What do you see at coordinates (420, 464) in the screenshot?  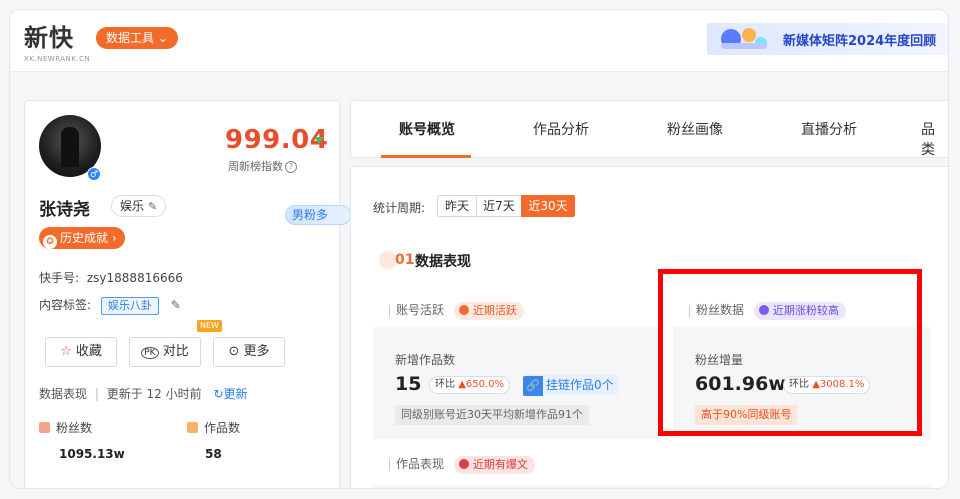 I see `works-performance-title: 作品表现` at bounding box center [420, 464].